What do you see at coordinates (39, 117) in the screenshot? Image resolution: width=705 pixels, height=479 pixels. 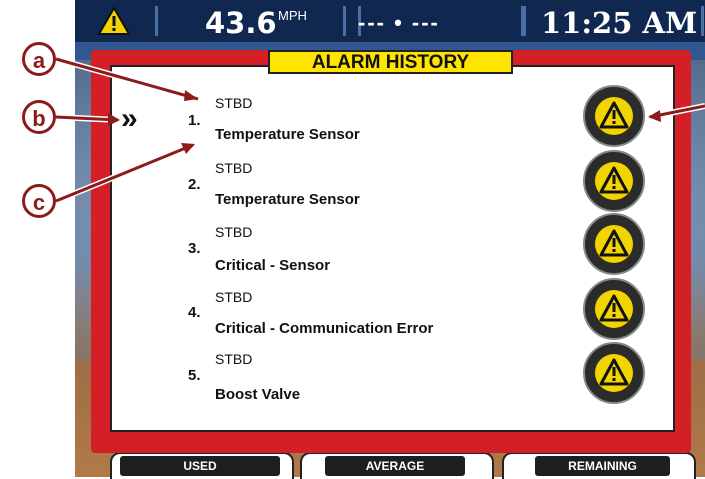 I see `callout-b: b` at bounding box center [39, 117].